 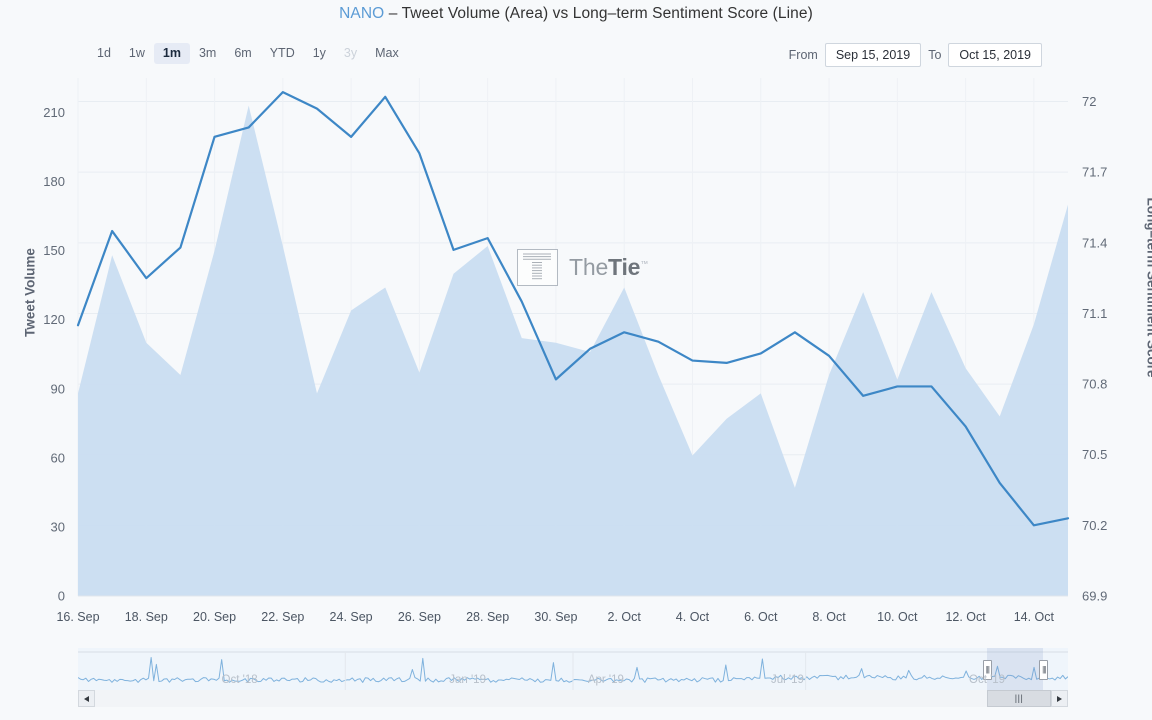 What do you see at coordinates (54, 181) in the screenshot?
I see `y-axis-left-tick: 180` at bounding box center [54, 181].